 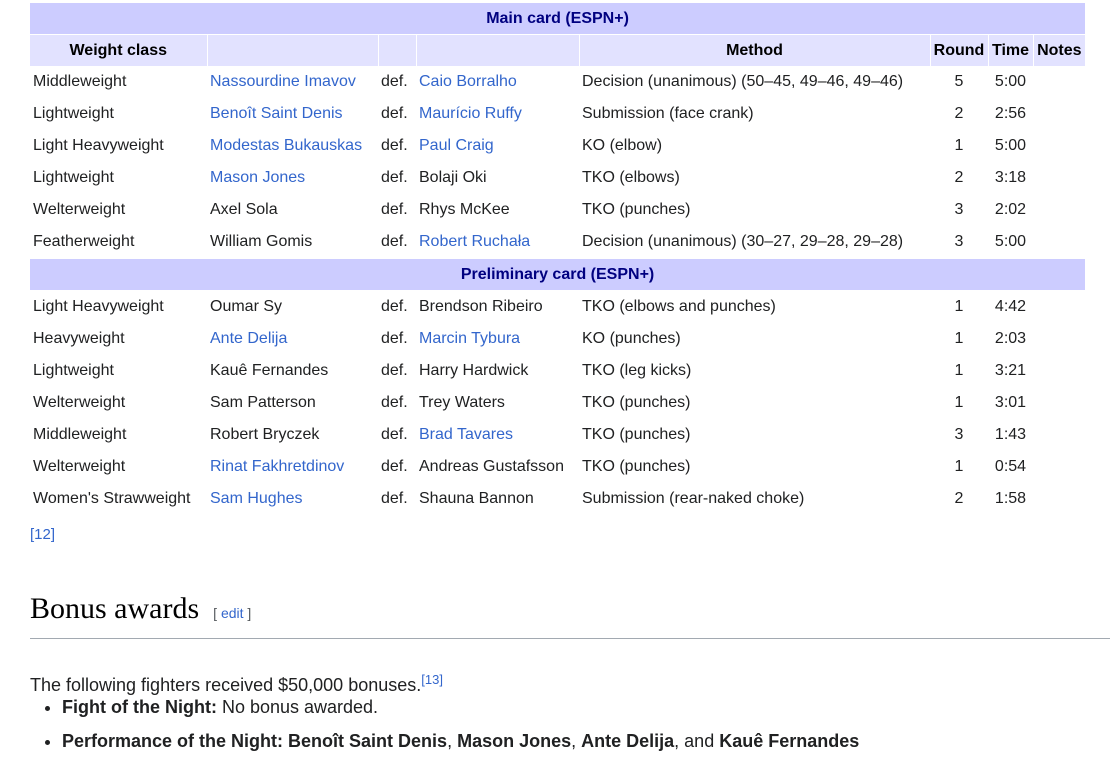 What do you see at coordinates (466, 434) in the screenshot?
I see `fighter-link: Brad Tavares` at bounding box center [466, 434].